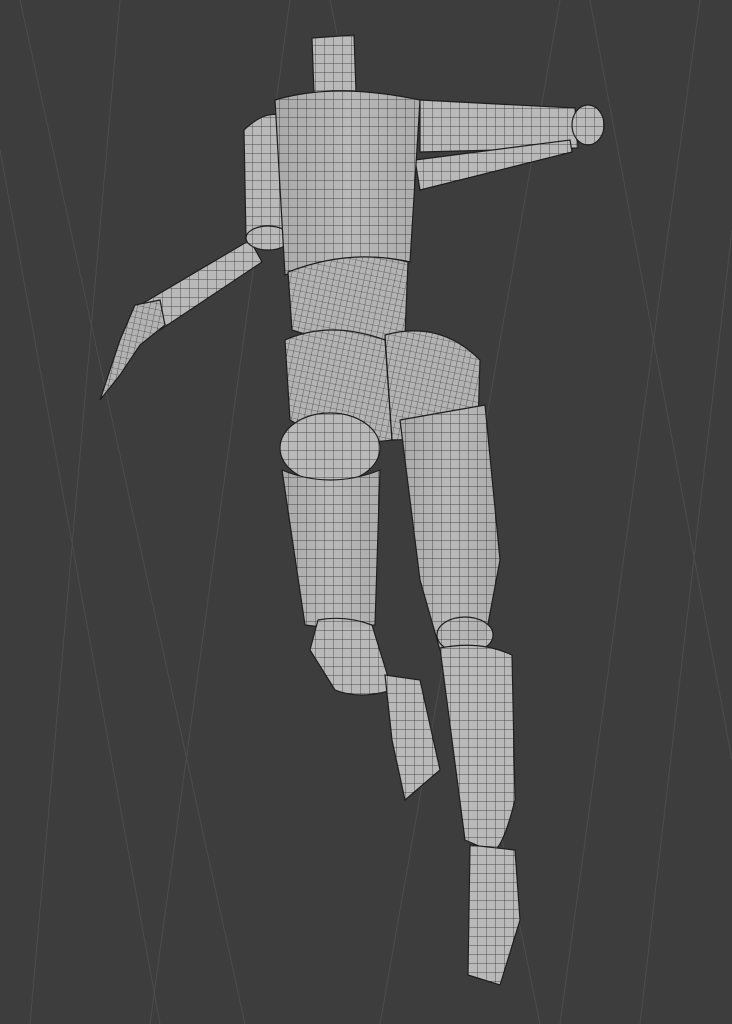 This screenshot has width=732, height=1024. I want to click on mesh-left-thigh-ball, so click(330, 448).